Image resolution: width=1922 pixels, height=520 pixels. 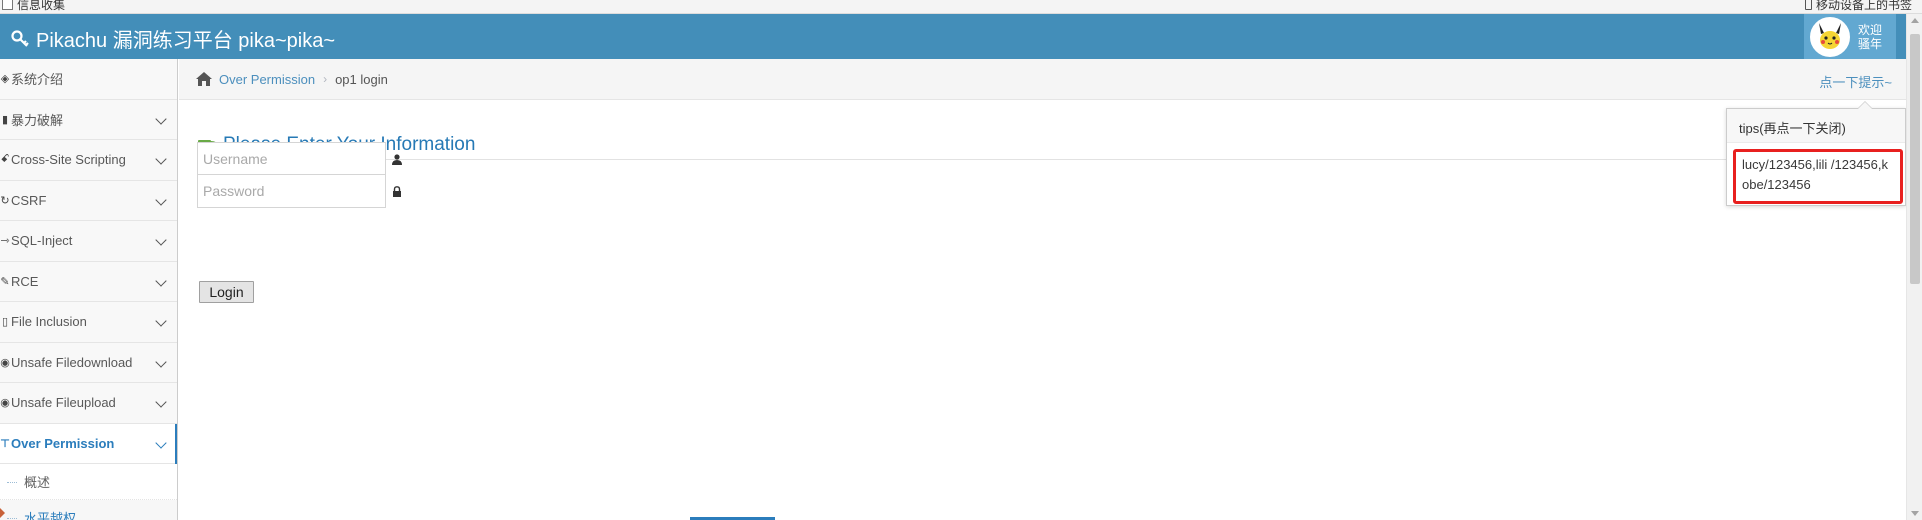 I want to click on sidebar-item-label: File Inclusion, so click(x=49, y=322).